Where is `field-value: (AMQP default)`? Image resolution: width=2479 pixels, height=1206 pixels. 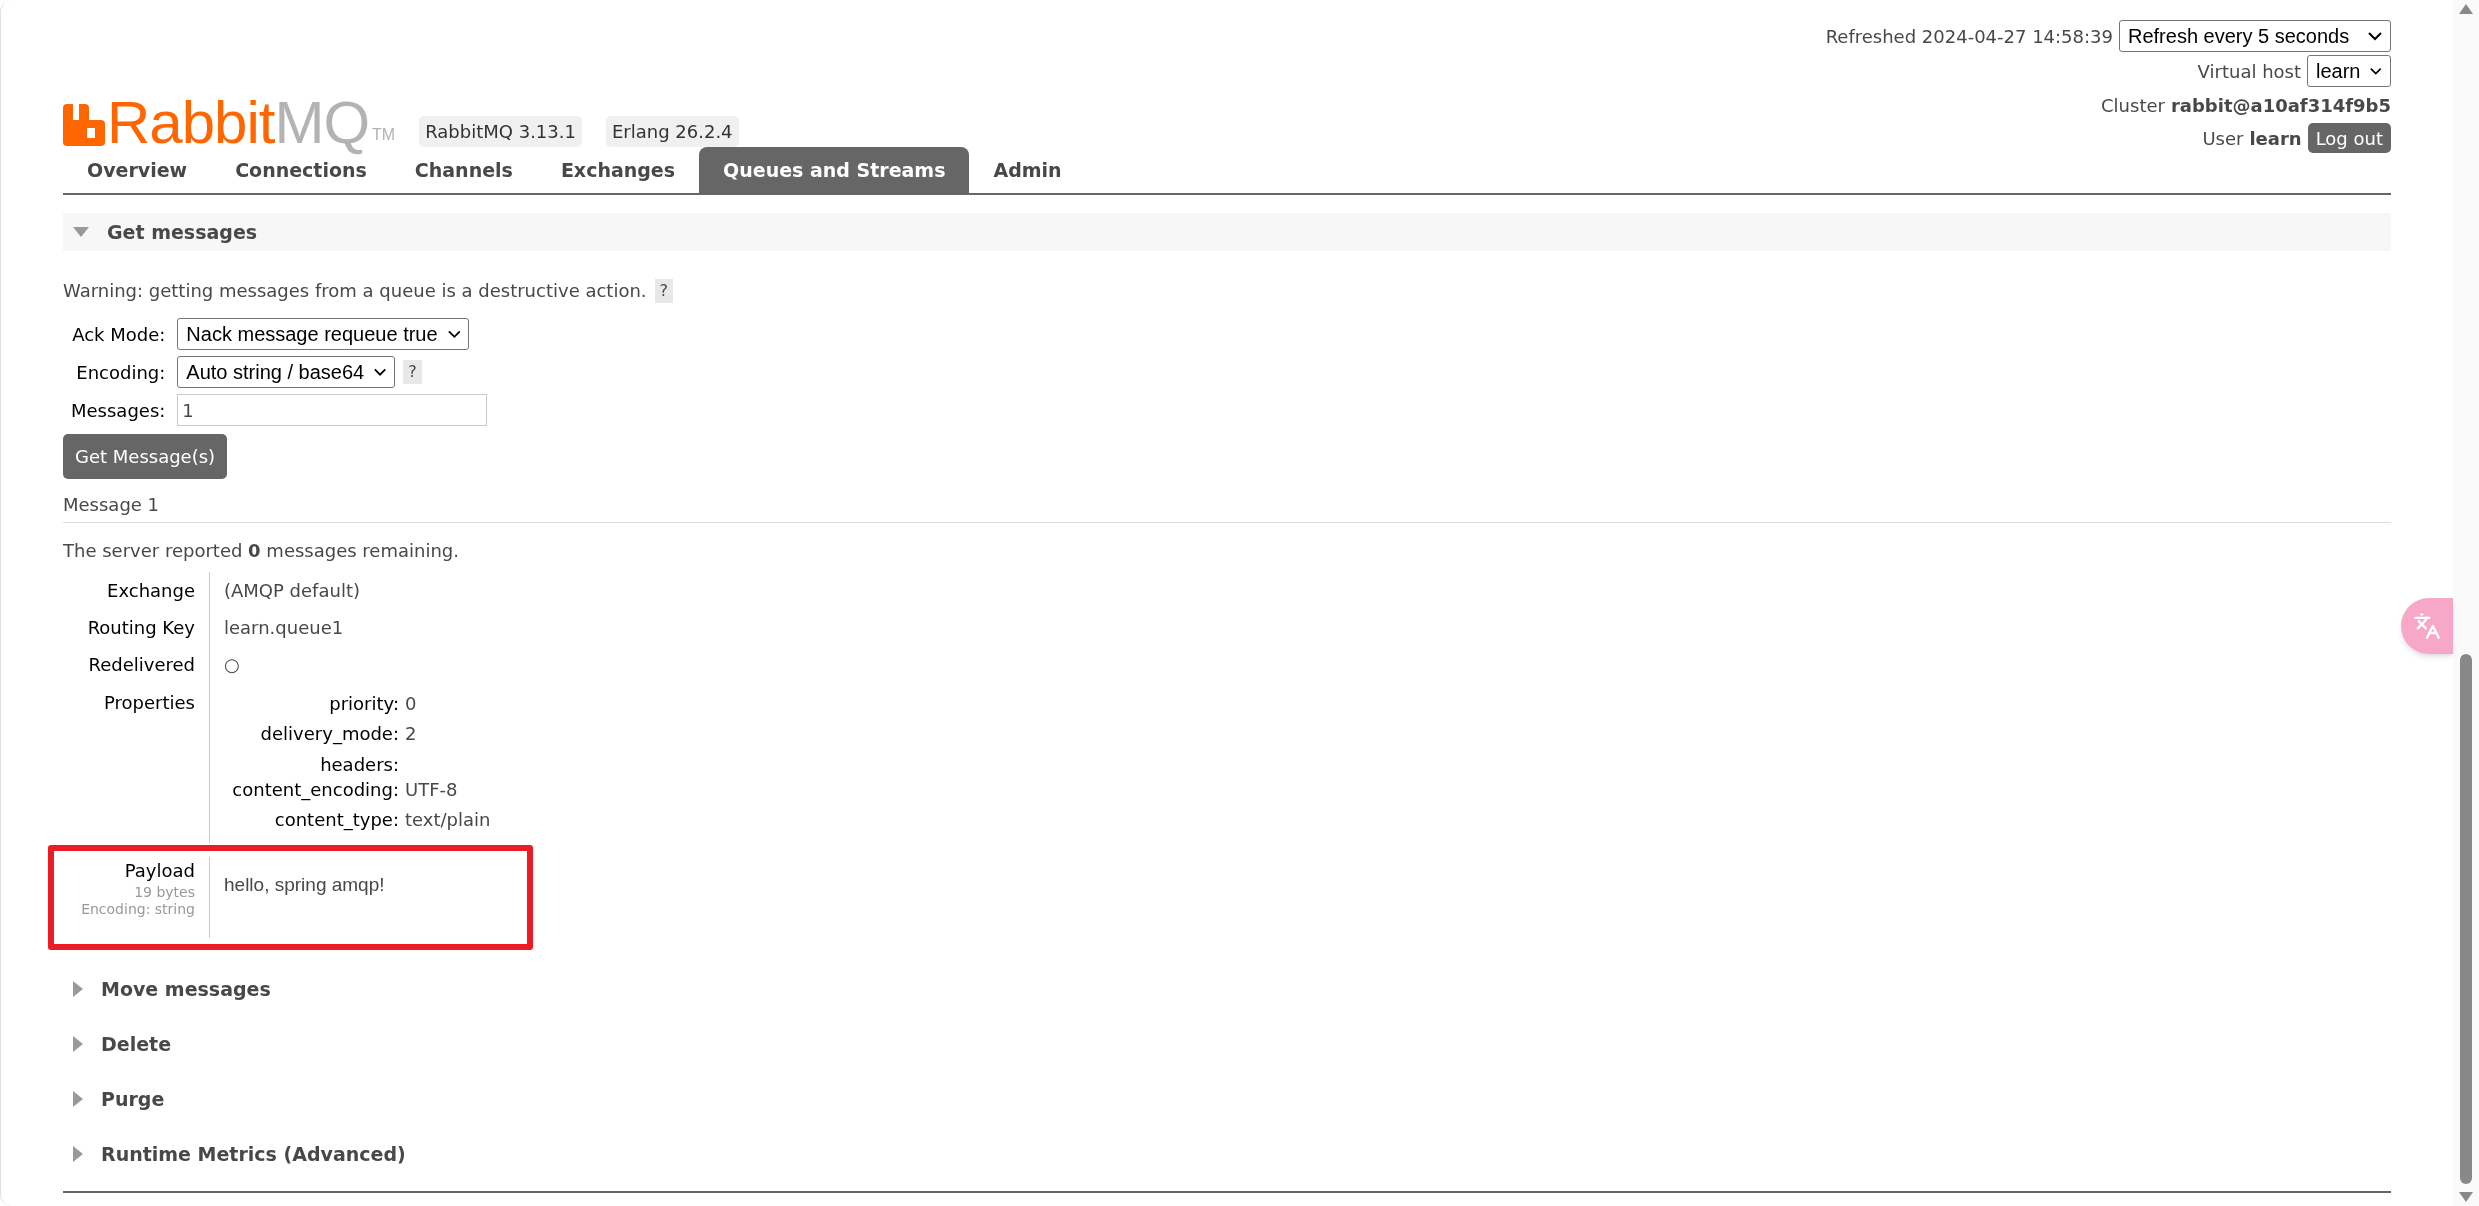
field-value: (AMQP default) is located at coordinates (292, 591).